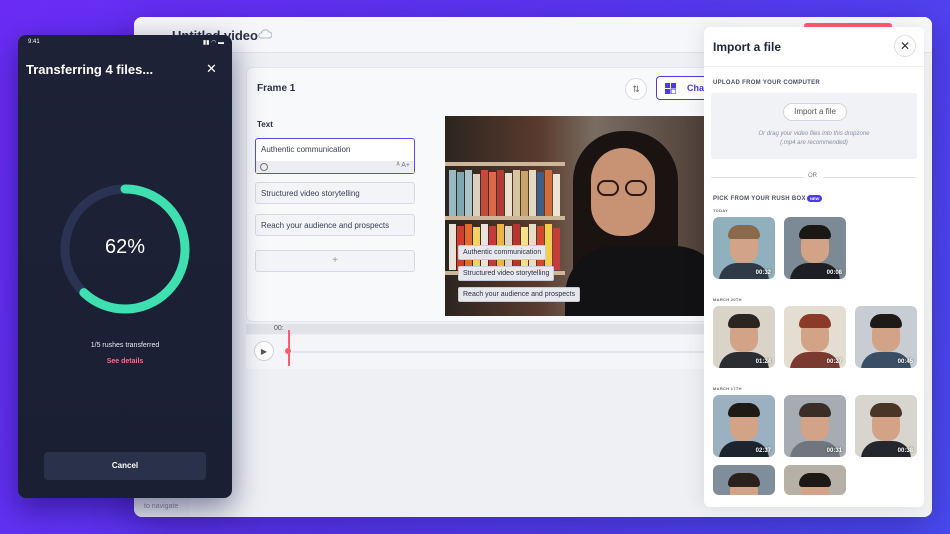 This screenshot has height=534, width=950. What do you see at coordinates (763, 362) in the screenshot?
I see `rush-duration: 01:24` at bounding box center [763, 362].